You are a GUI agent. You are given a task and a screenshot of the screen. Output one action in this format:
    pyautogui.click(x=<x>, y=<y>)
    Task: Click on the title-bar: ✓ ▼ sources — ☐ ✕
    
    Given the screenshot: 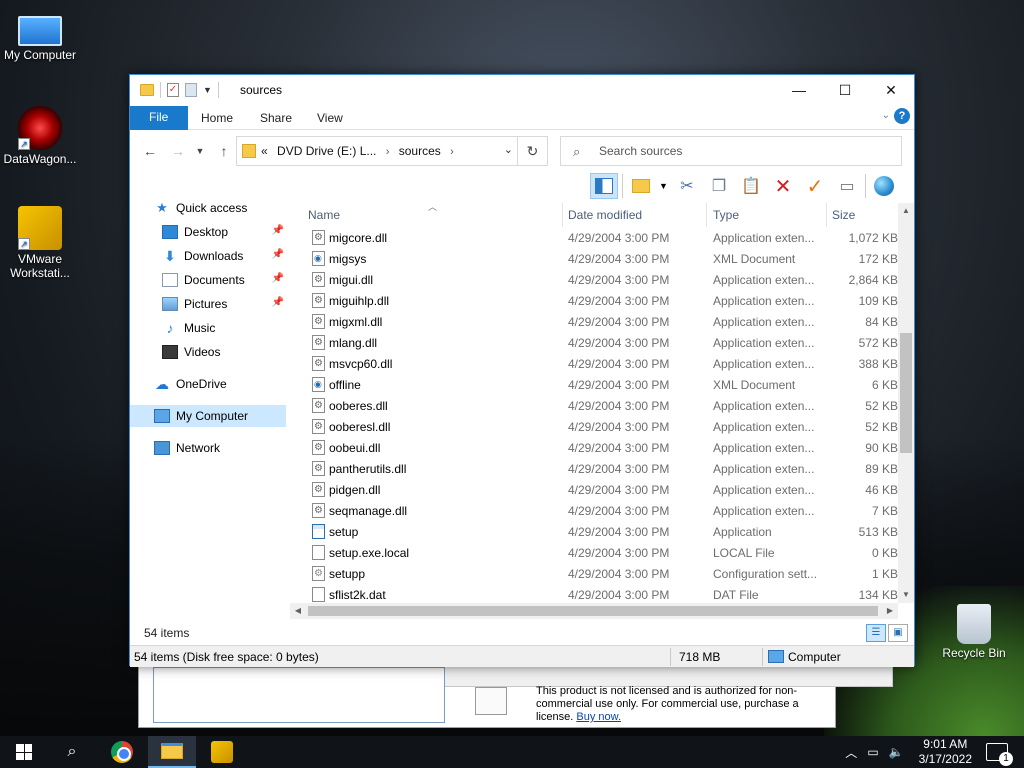 What is the action you would take?
    pyautogui.click(x=522, y=90)
    